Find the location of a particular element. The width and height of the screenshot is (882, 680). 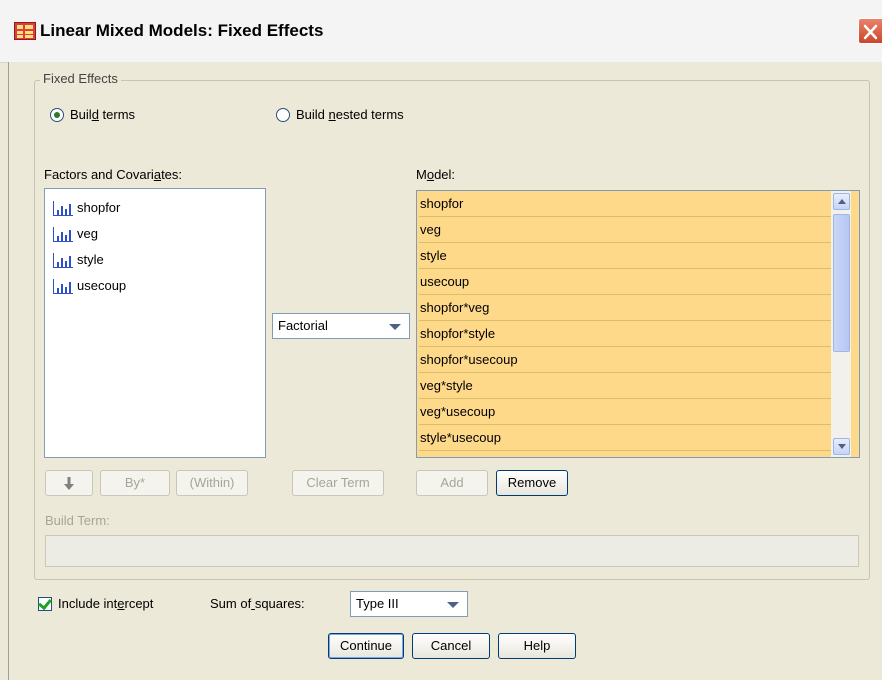

term-type-value: Factorial is located at coordinates (303, 325).